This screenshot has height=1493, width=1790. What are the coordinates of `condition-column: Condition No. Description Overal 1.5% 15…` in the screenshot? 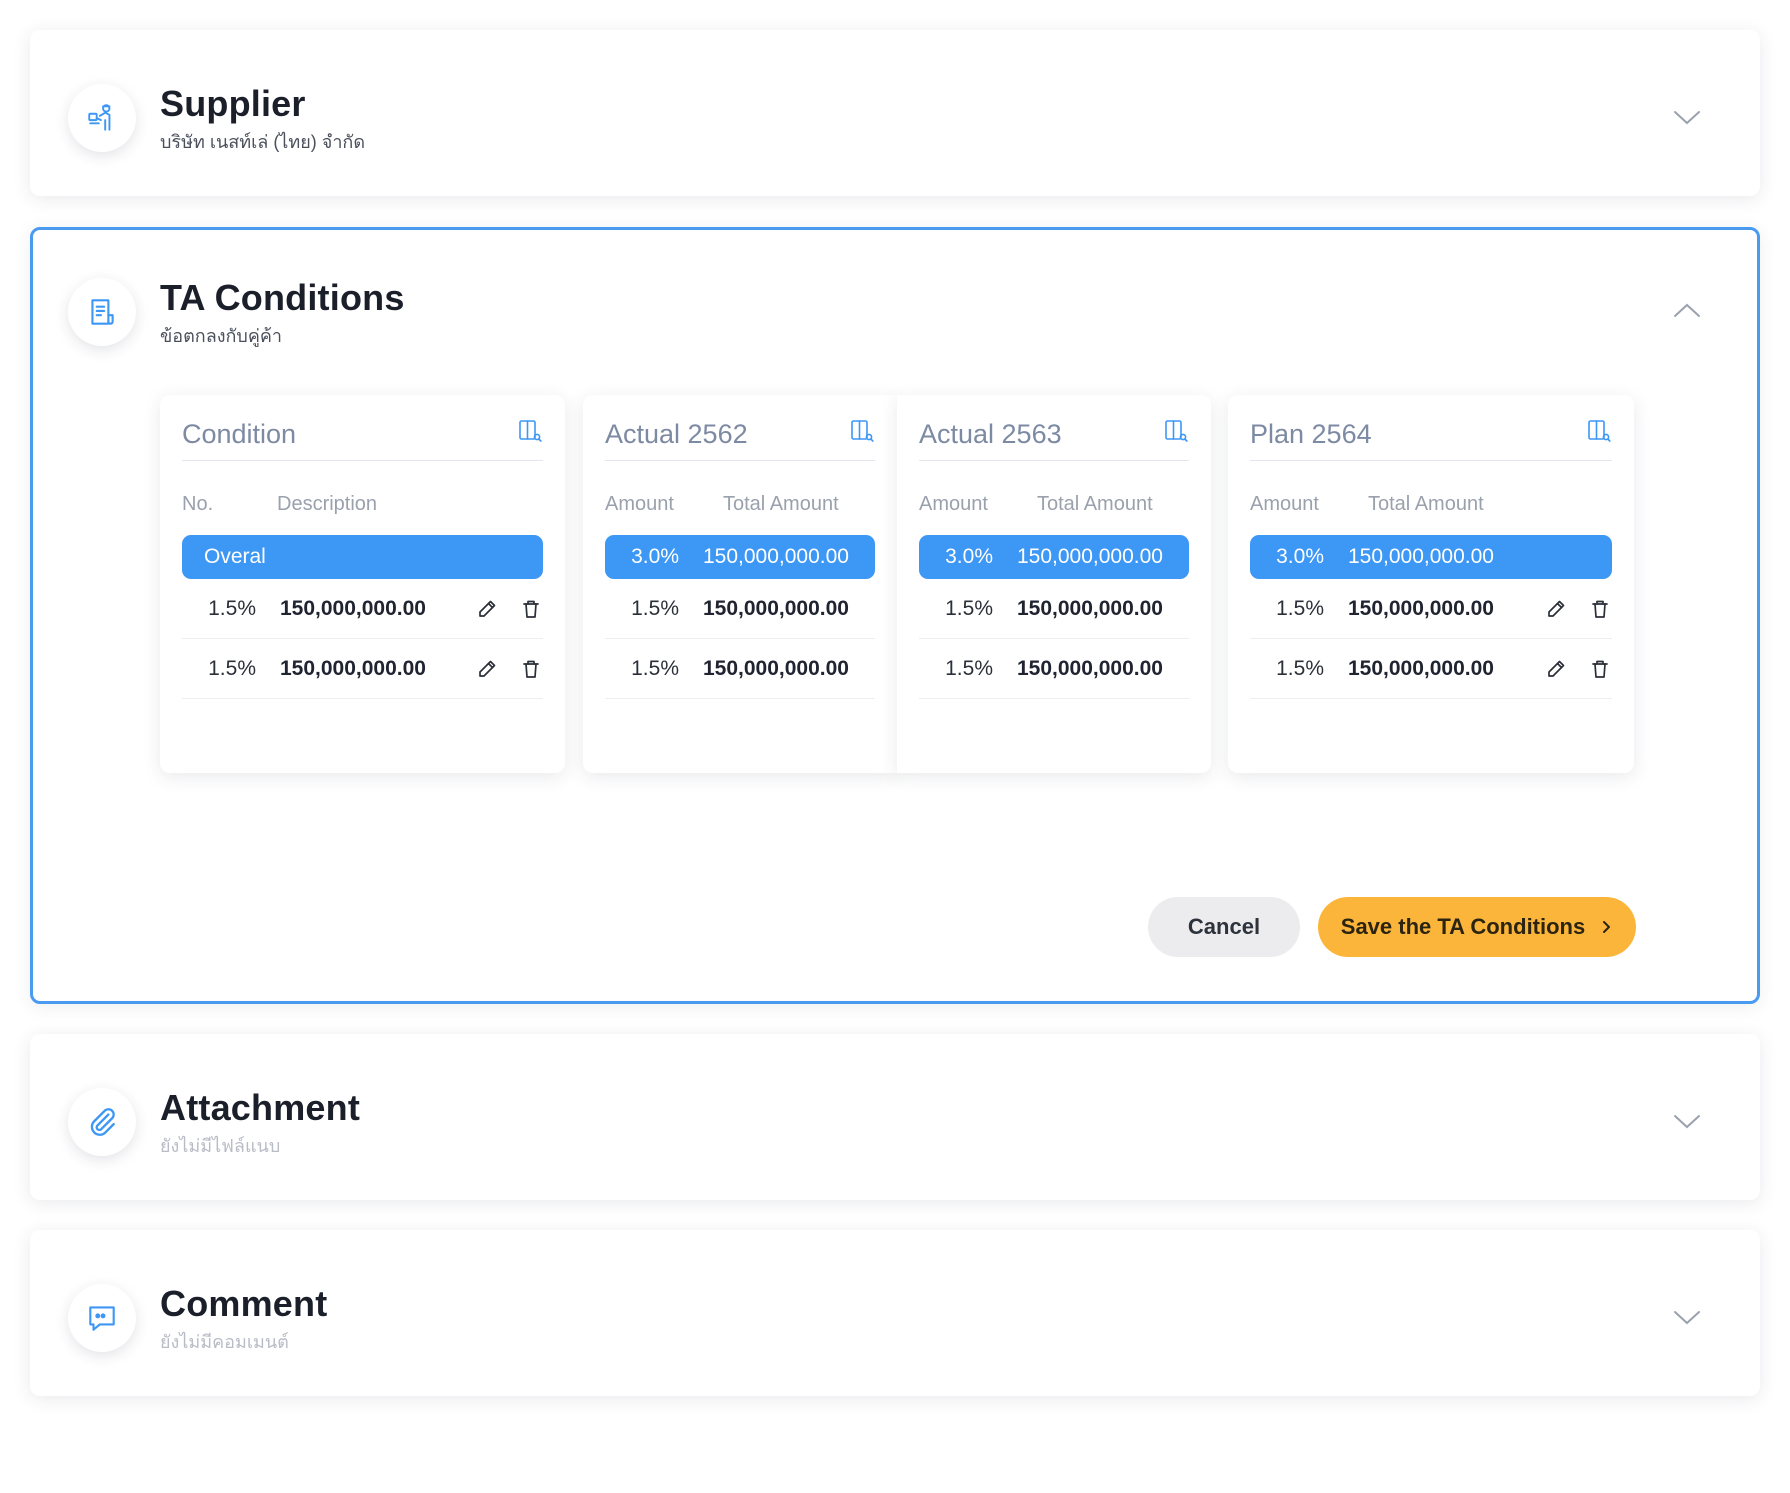 It's located at (362, 584).